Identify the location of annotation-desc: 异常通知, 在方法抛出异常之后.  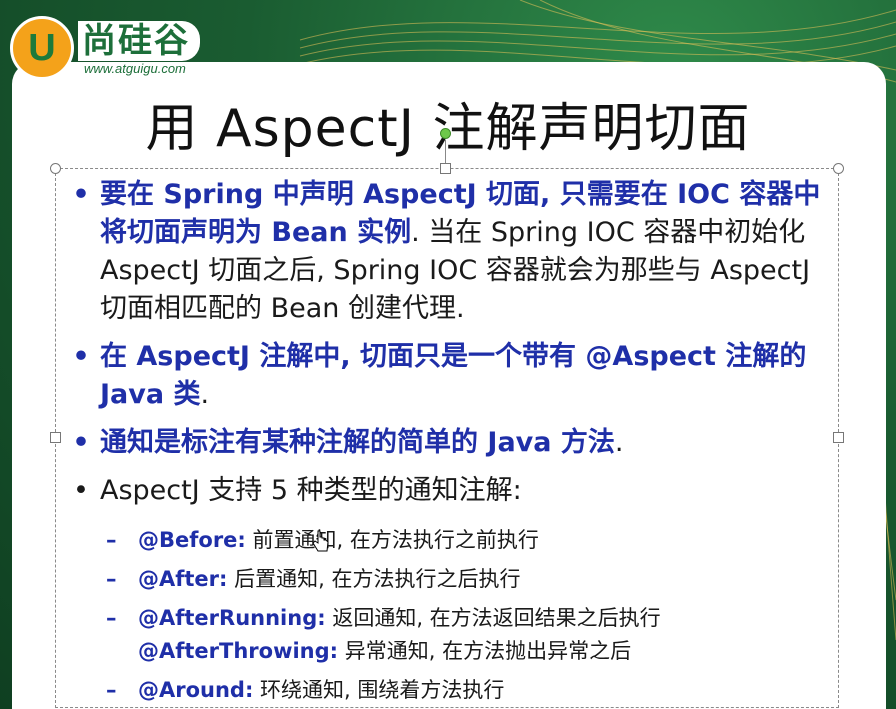
(485, 651).